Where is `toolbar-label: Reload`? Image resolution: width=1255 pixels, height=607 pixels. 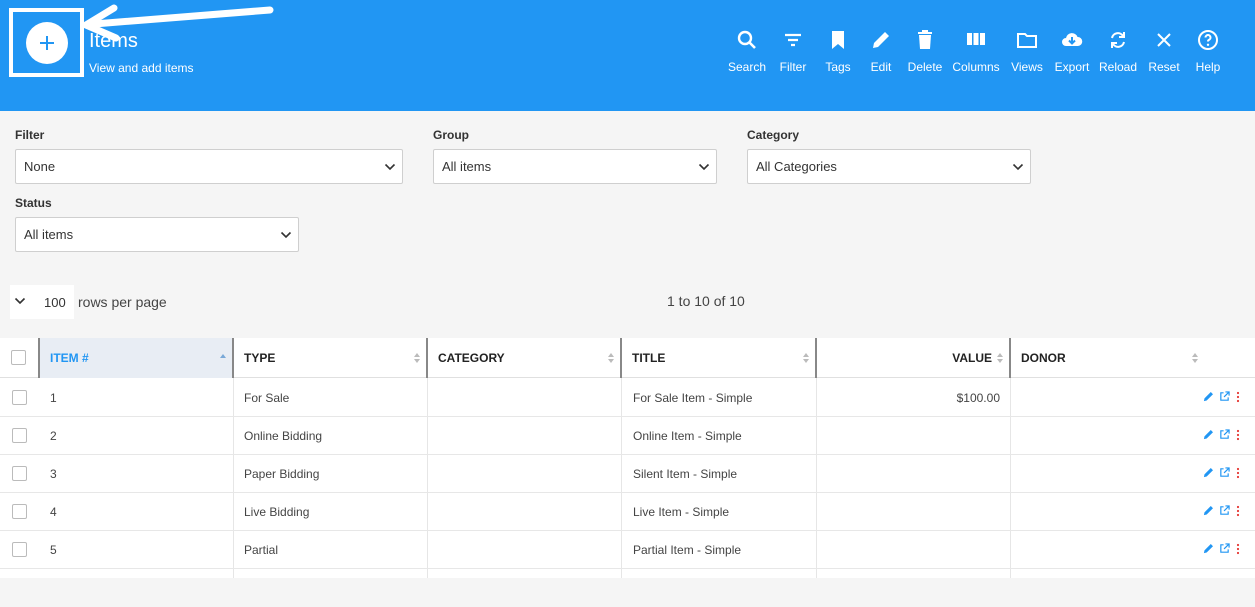 toolbar-label: Reload is located at coordinates (1118, 67).